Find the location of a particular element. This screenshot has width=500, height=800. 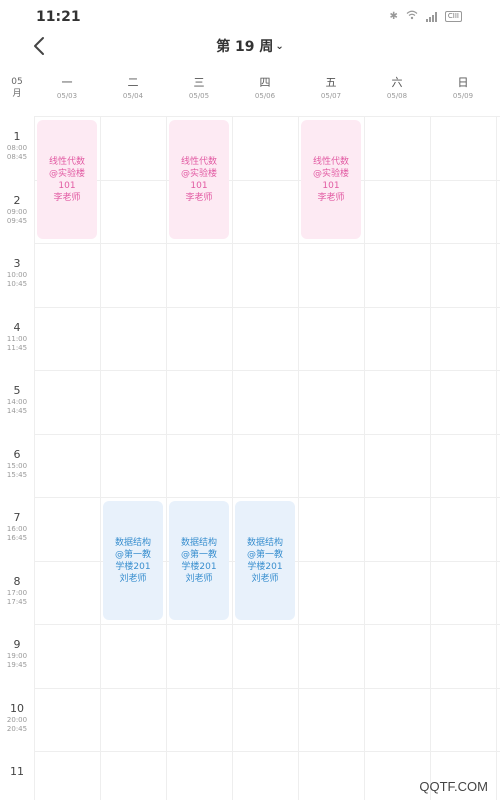

watermark: QQTF.COM is located at coordinates (453, 786).